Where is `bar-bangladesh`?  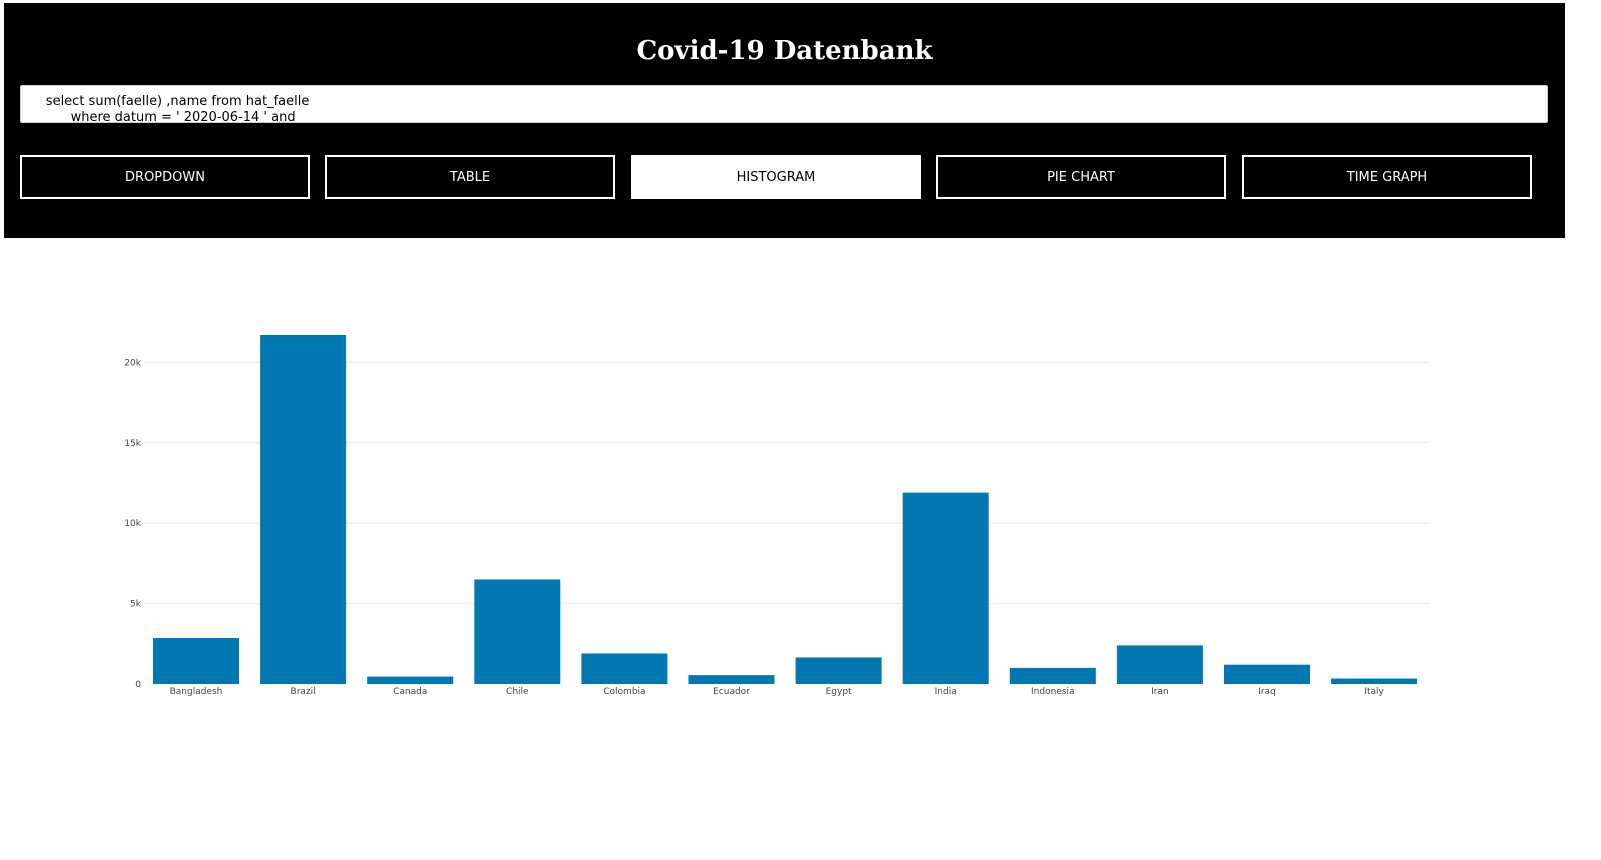 bar-bangladesh is located at coordinates (196, 661).